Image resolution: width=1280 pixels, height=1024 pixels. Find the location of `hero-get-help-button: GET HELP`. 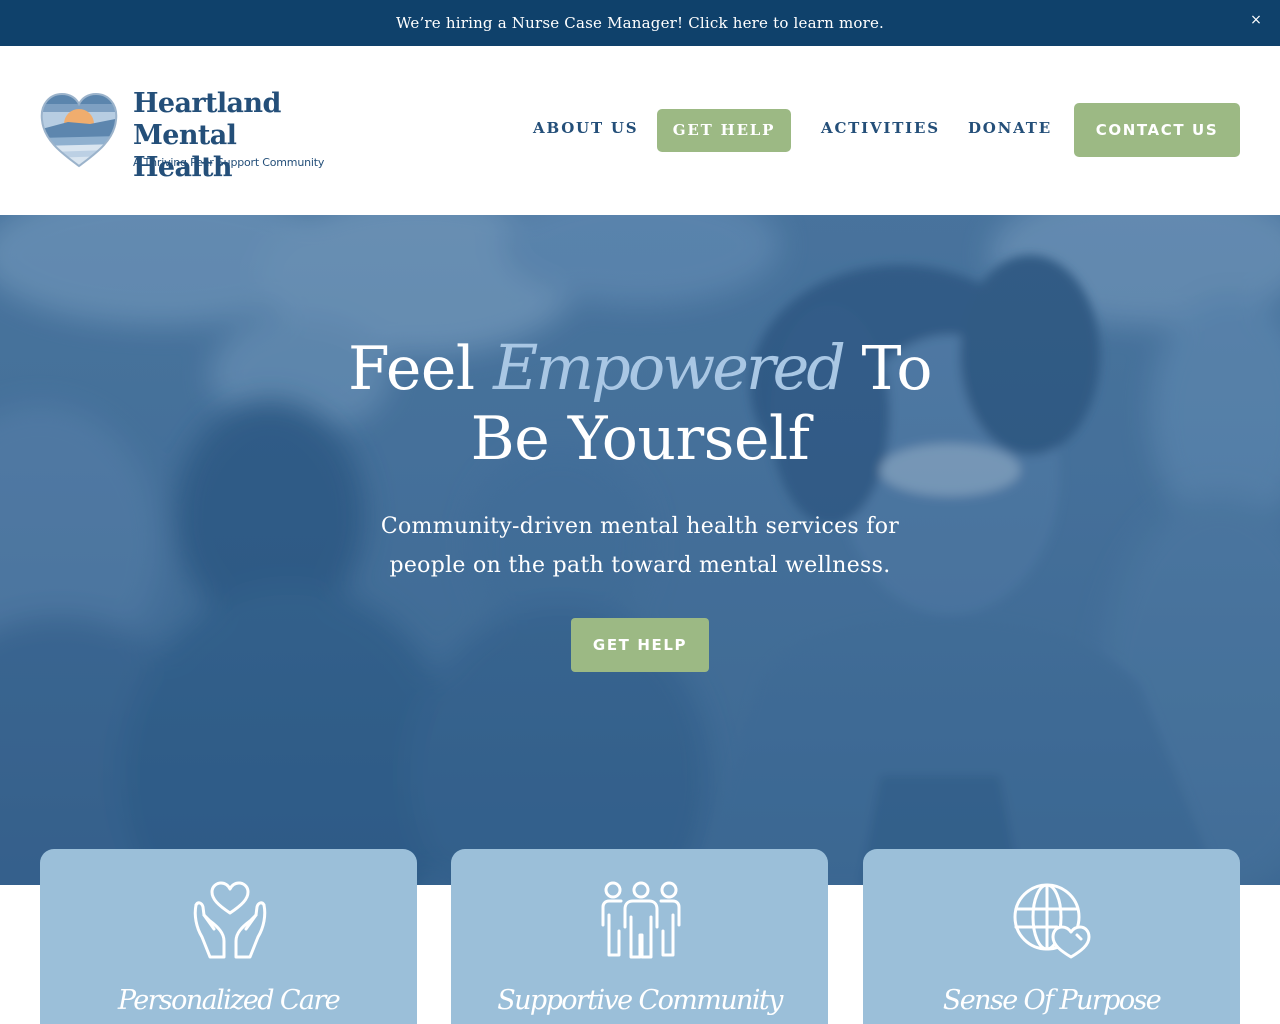

hero-get-help-button: GET HELP is located at coordinates (640, 645).